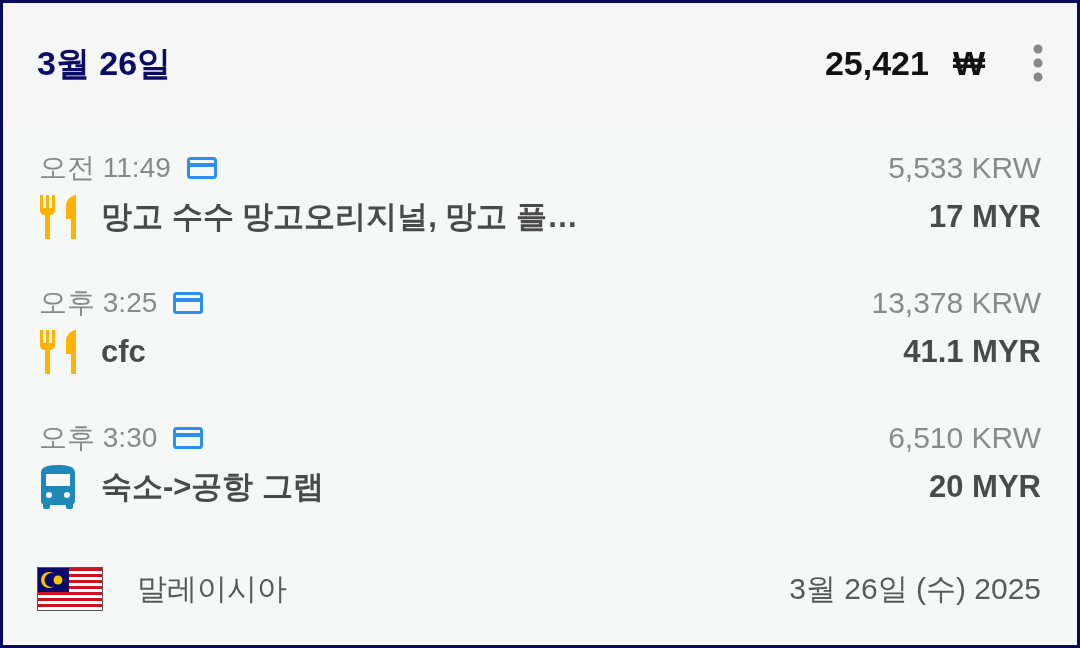  I want to click on entry-title: 숙소->공항 그랩, so click(213, 487).